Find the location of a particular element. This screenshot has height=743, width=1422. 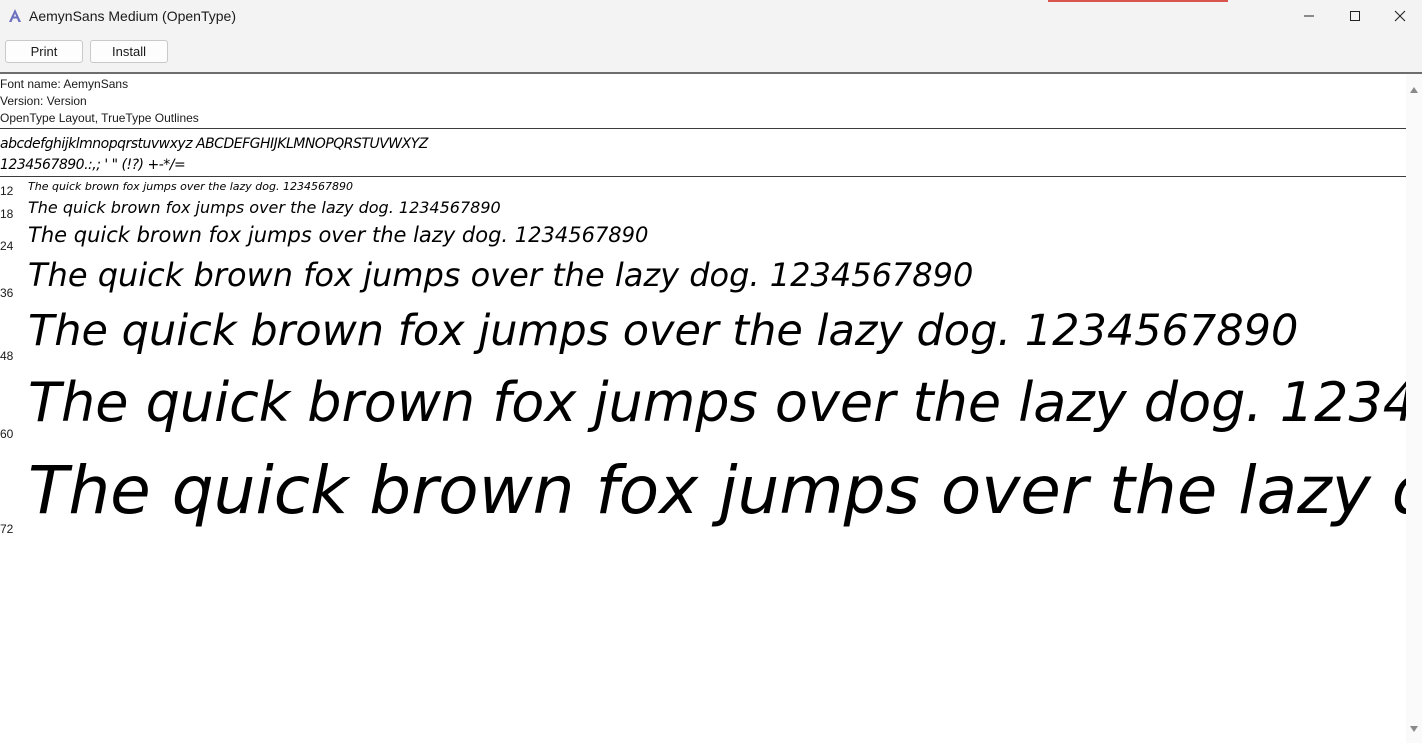

install-button: Install is located at coordinates (129, 51).